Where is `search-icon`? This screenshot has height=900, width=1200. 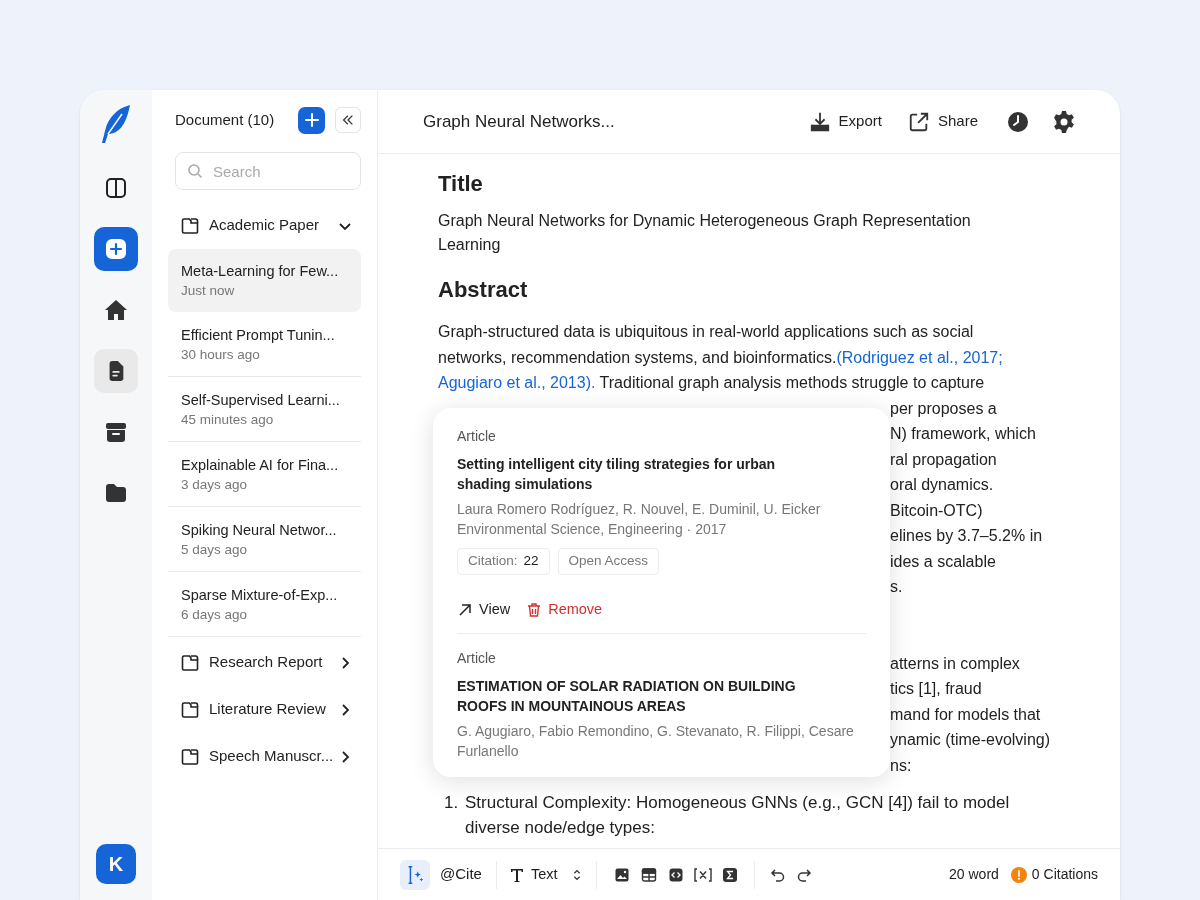 search-icon is located at coordinates (195, 171).